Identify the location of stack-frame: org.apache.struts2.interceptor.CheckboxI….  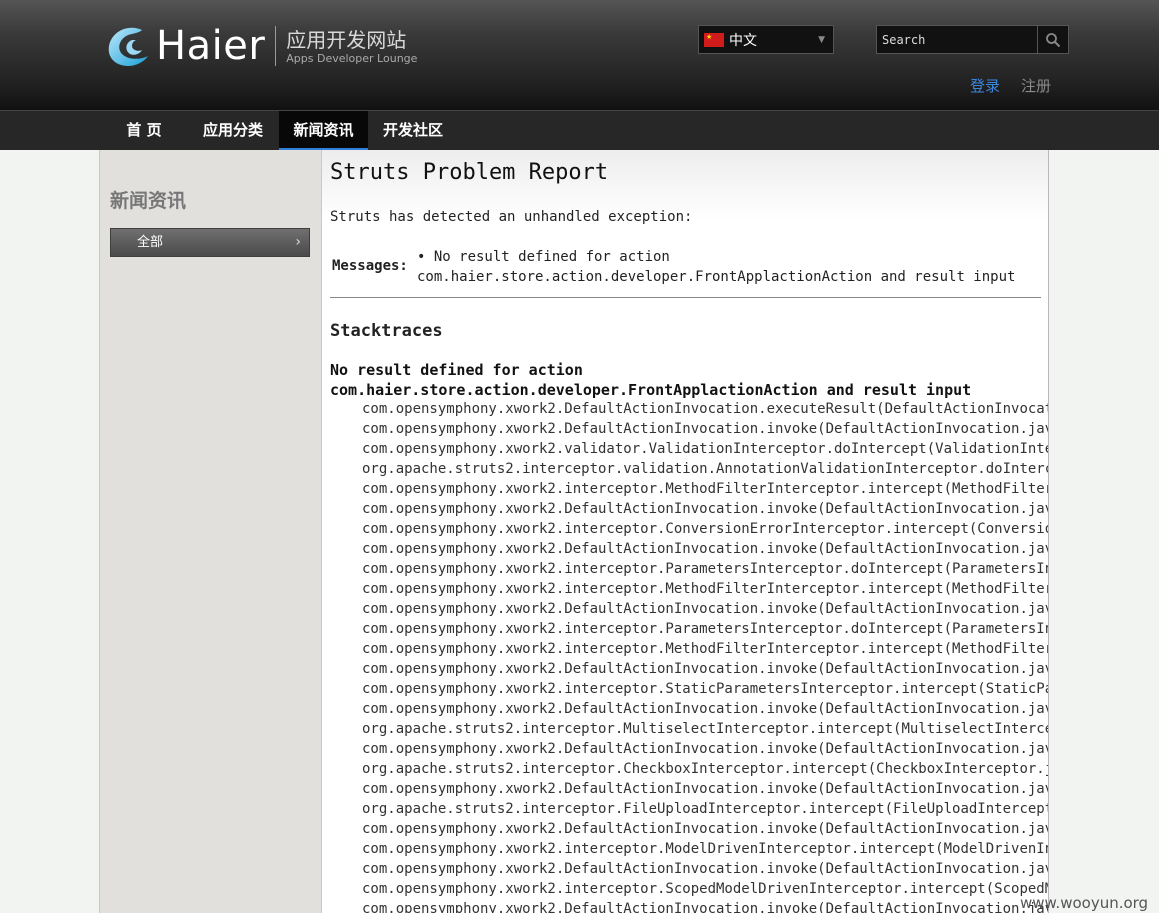
(705, 769).